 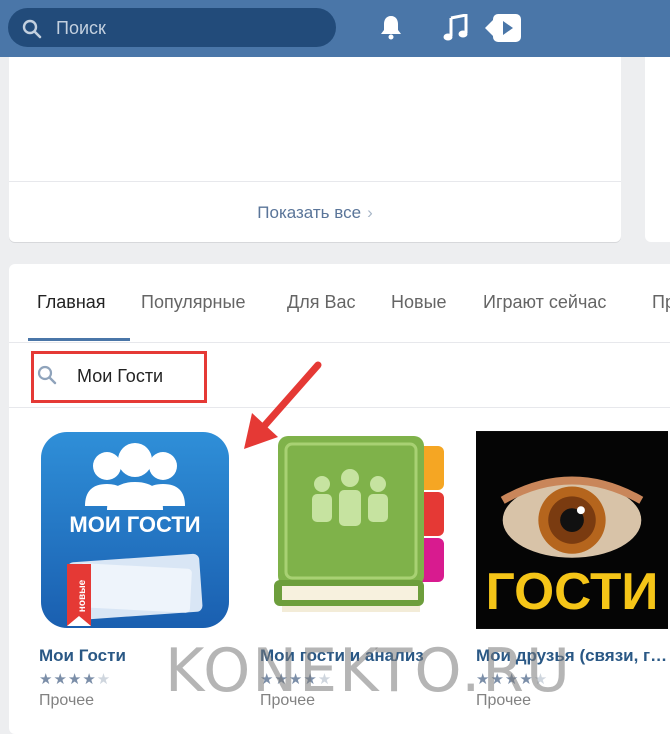 What do you see at coordinates (82, 656) in the screenshot?
I see `app-name: Мои Гости` at bounding box center [82, 656].